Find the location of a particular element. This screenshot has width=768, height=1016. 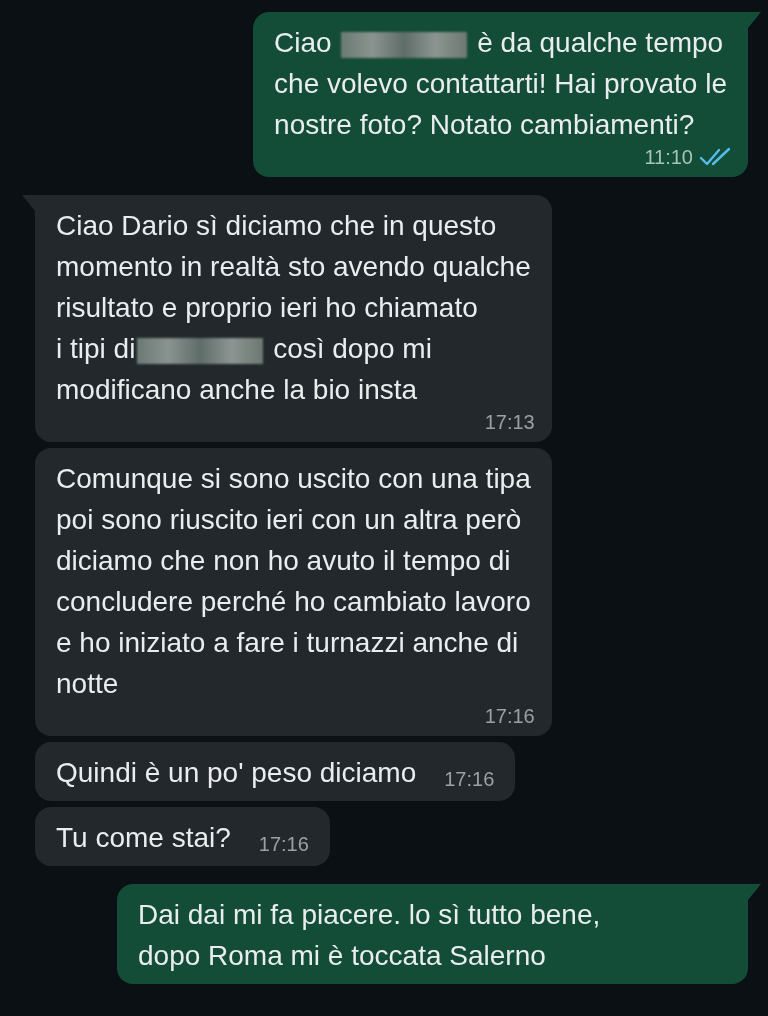

message-text: Ciao è da qualche tempo che volevo contattarti! Hai provato le nostre foto? Notato cambiamenti? is located at coordinates (500, 84).